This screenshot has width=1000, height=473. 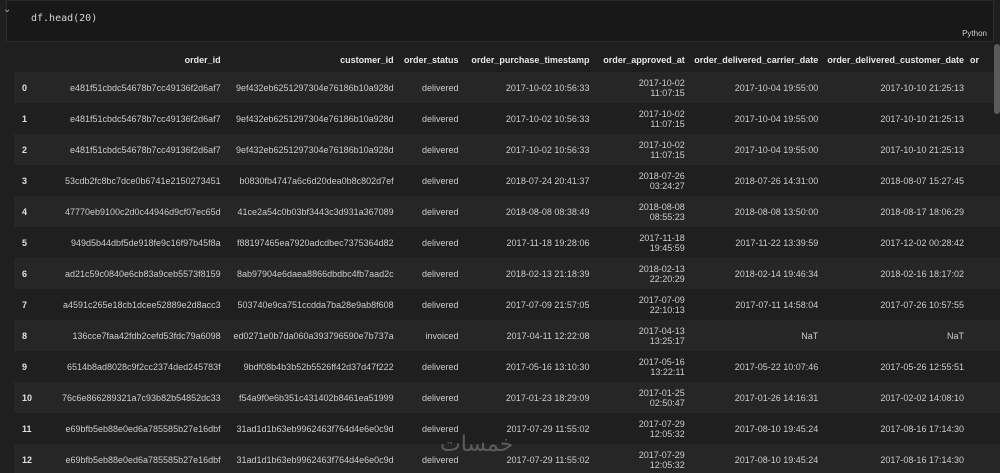 What do you see at coordinates (894, 304) in the screenshot?
I see `delivered-customer-cell: 2017-07-26 10:57:55` at bounding box center [894, 304].